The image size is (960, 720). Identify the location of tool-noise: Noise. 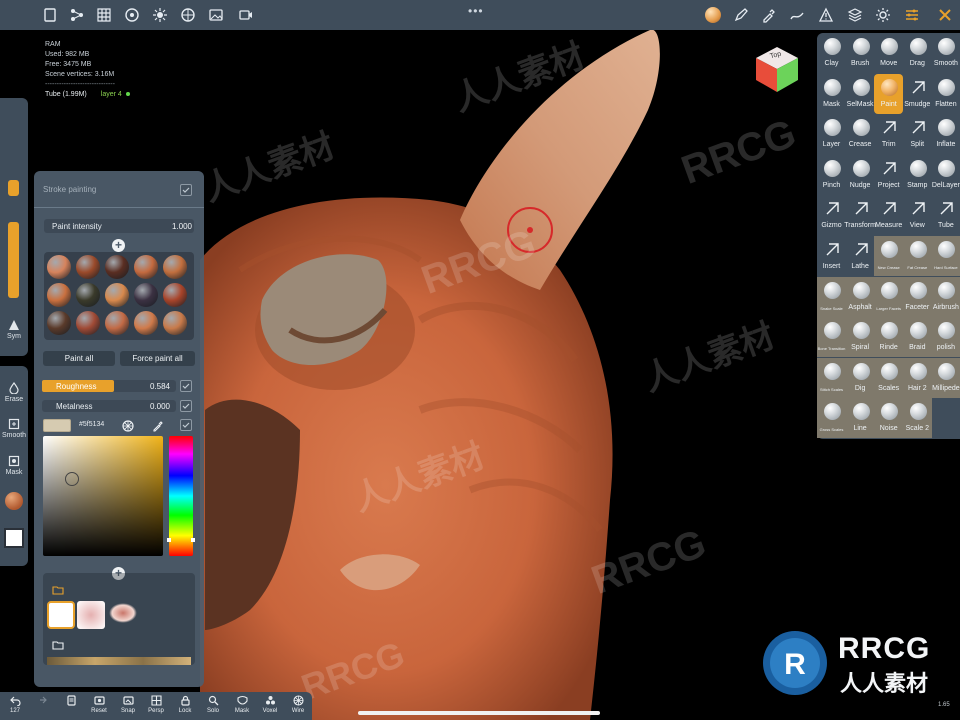
(889, 418).